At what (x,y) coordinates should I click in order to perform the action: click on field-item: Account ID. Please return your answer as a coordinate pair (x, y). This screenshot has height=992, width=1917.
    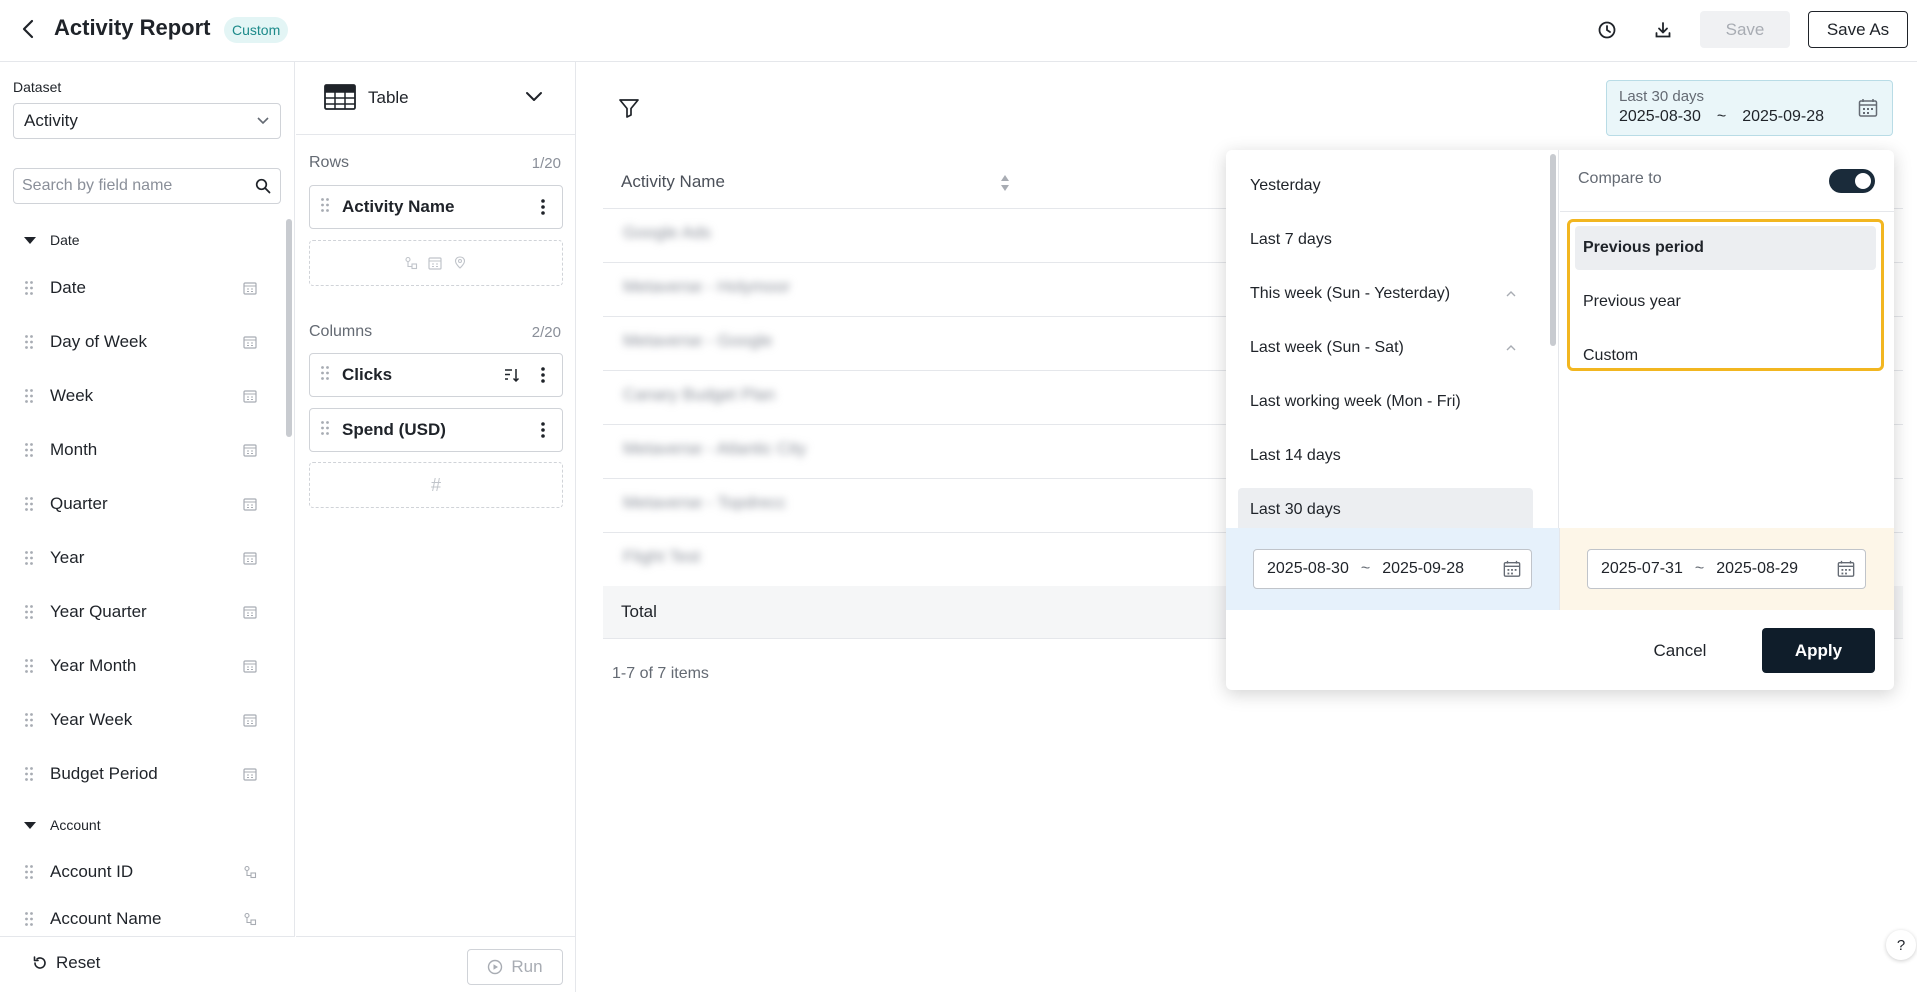
    Looking at the image, I should click on (142, 872).